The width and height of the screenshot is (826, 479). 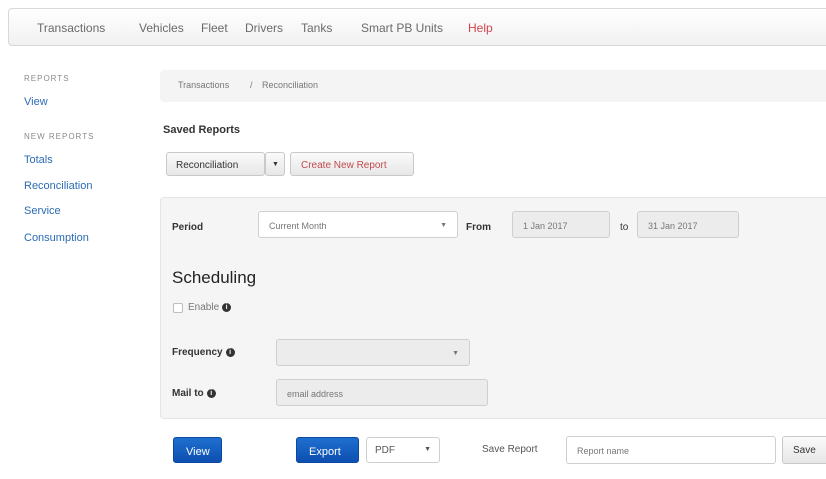 What do you see at coordinates (47, 78) in the screenshot?
I see `sidebar-heading-reports: REPORTS` at bounding box center [47, 78].